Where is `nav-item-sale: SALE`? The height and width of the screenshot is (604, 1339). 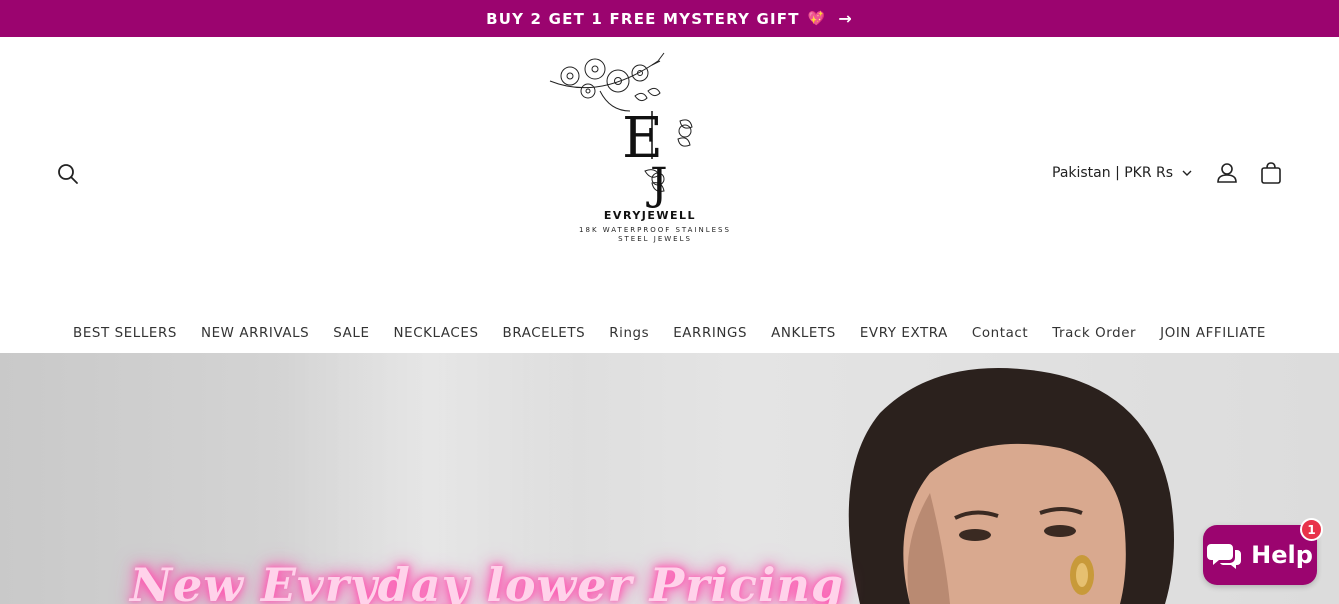 nav-item-sale: SALE is located at coordinates (351, 333).